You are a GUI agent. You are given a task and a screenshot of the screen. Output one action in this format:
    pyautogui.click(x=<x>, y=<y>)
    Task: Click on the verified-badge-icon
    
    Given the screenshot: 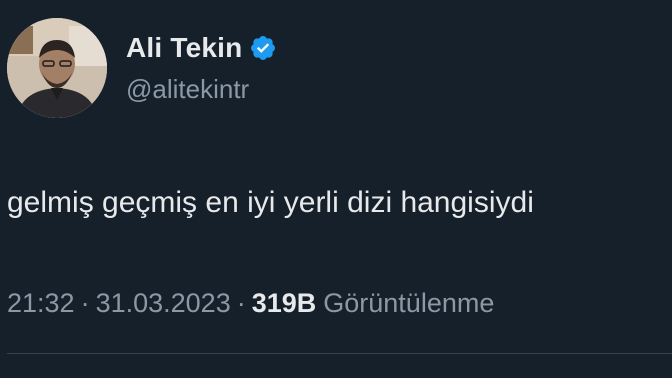 What is the action you would take?
    pyautogui.click(x=263, y=48)
    